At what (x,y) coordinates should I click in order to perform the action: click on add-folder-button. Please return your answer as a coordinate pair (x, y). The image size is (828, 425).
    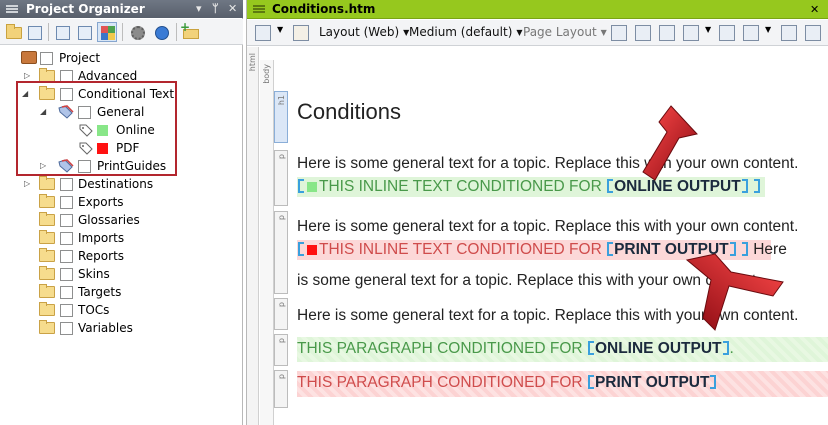
    Looking at the image, I should click on (190, 31).